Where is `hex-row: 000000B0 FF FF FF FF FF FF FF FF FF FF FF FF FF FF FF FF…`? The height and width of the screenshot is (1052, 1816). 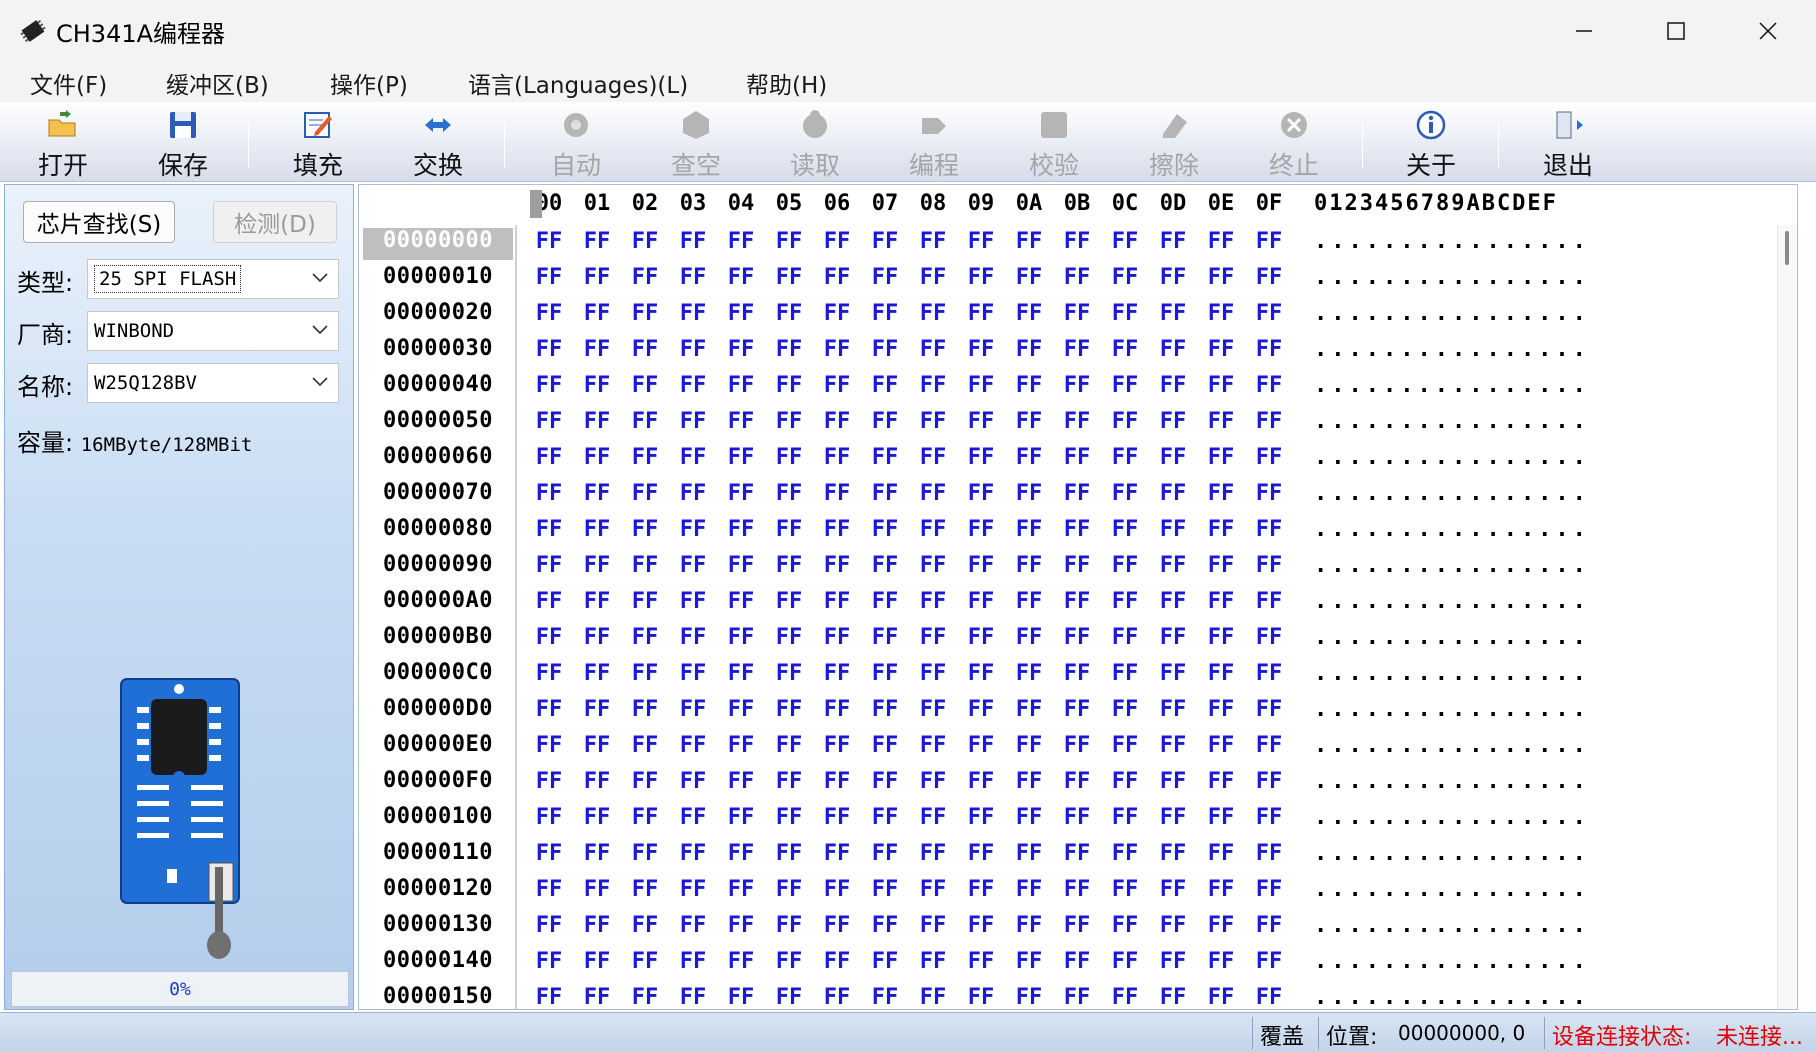
hex-row: 000000B0 FF FF FF FF FF FF FF FF FF FF FF FF FF FF FF FF… is located at coordinates (1069, 639).